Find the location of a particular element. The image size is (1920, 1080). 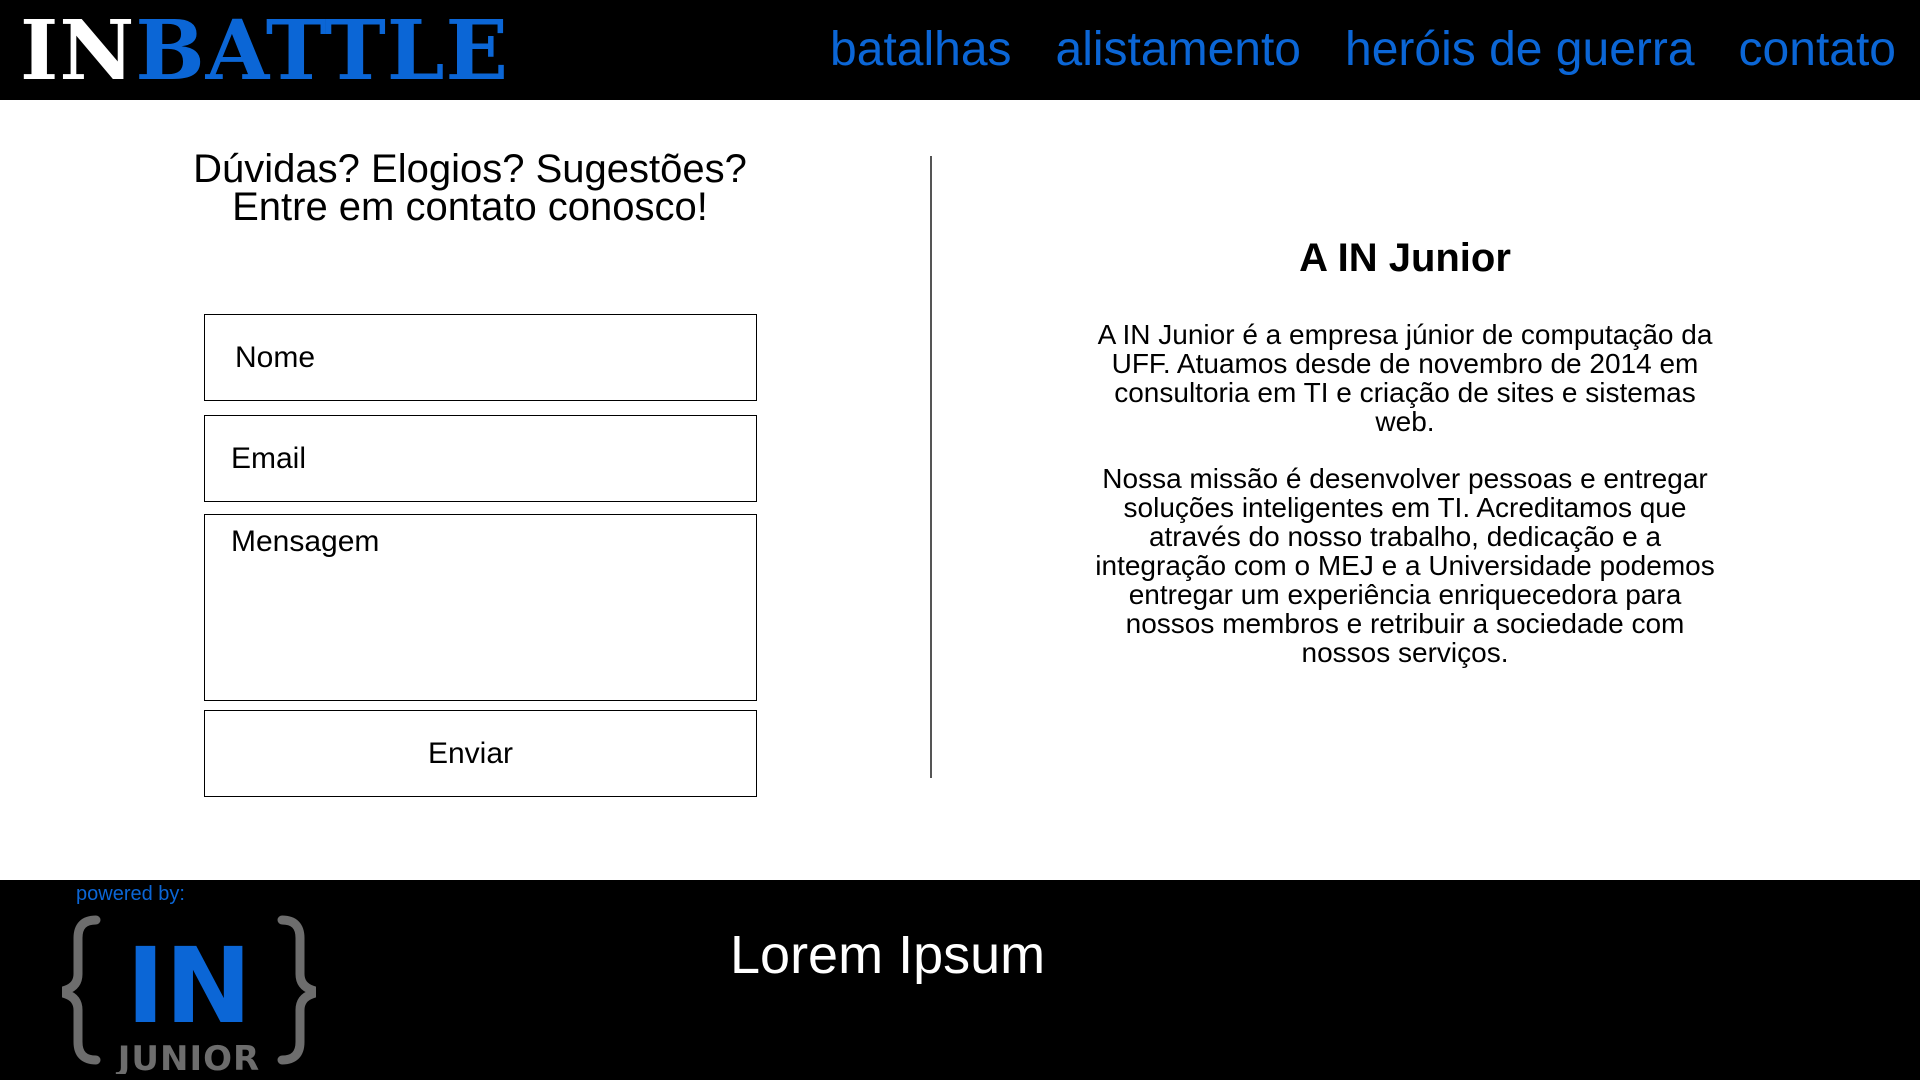

footer-text: Lorem Ipsum is located at coordinates (888, 955).